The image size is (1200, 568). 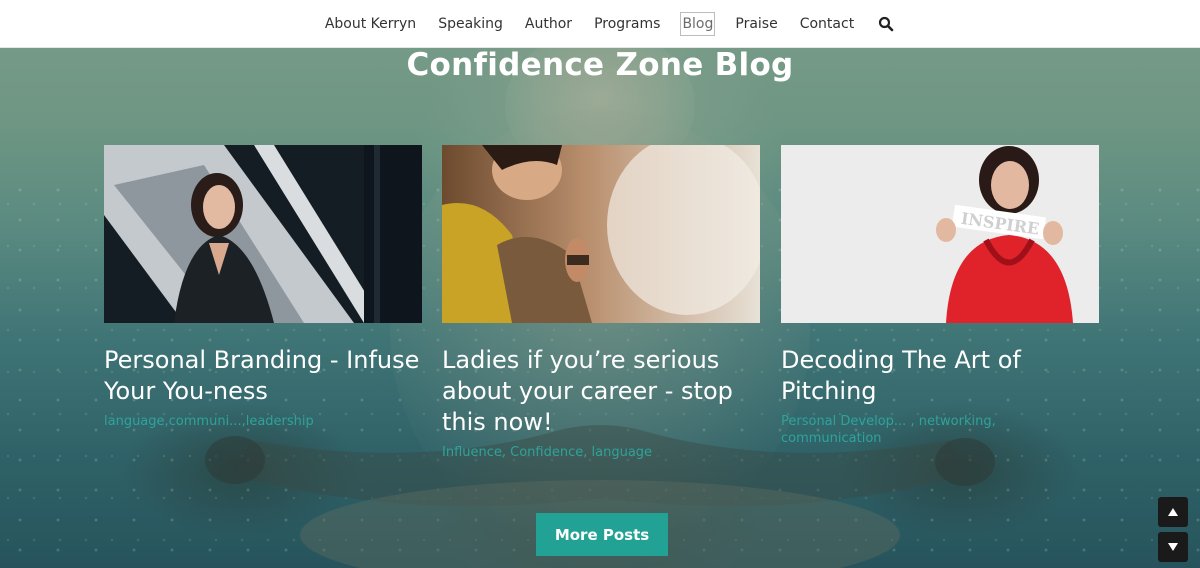 What do you see at coordinates (827, 24) in the screenshot?
I see `nav-item-contact: Contact` at bounding box center [827, 24].